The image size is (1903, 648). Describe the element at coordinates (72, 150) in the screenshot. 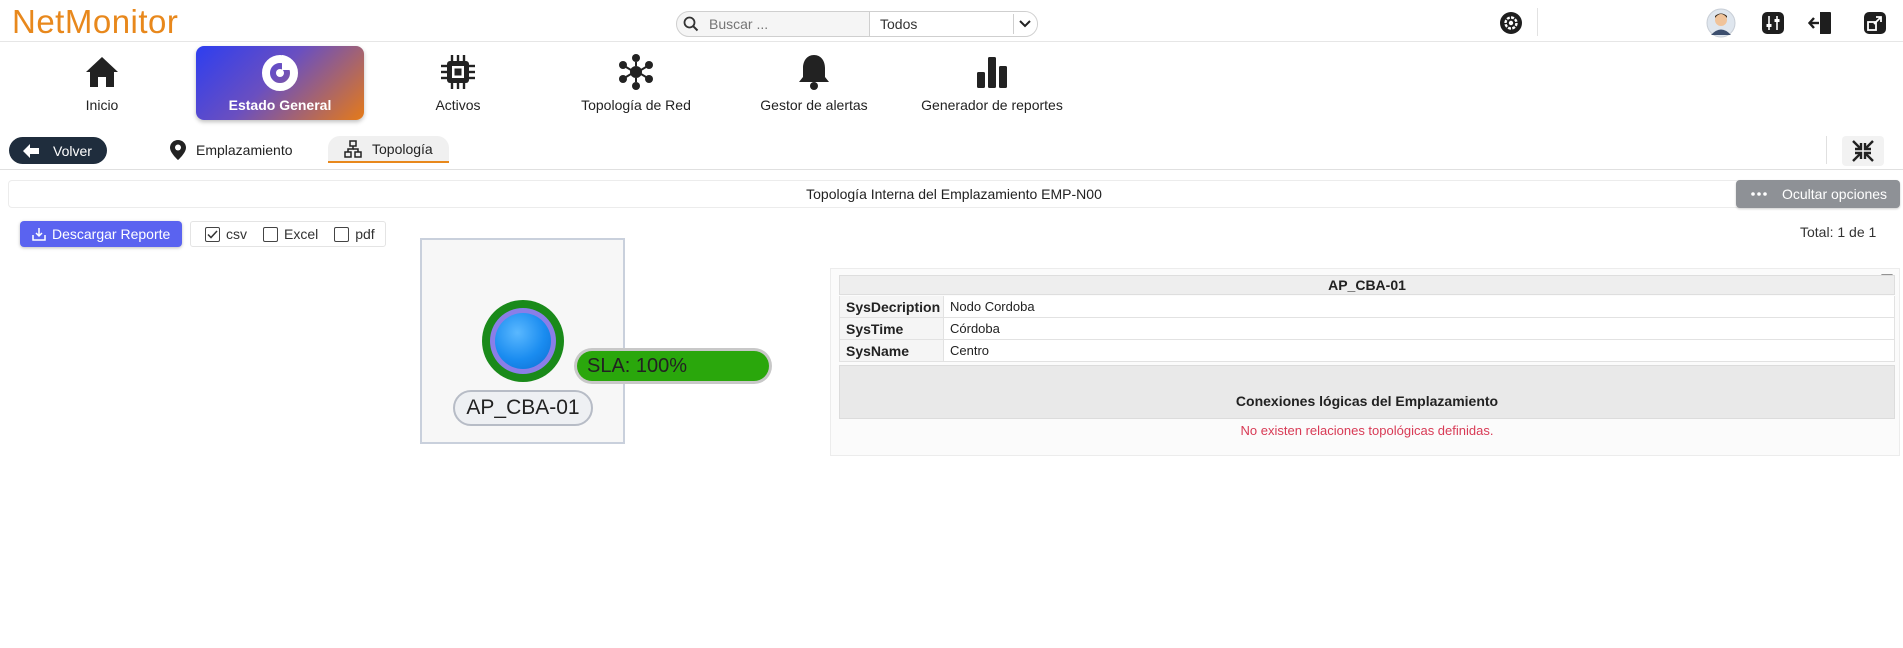

I see `back-button-label: Volver` at that location.